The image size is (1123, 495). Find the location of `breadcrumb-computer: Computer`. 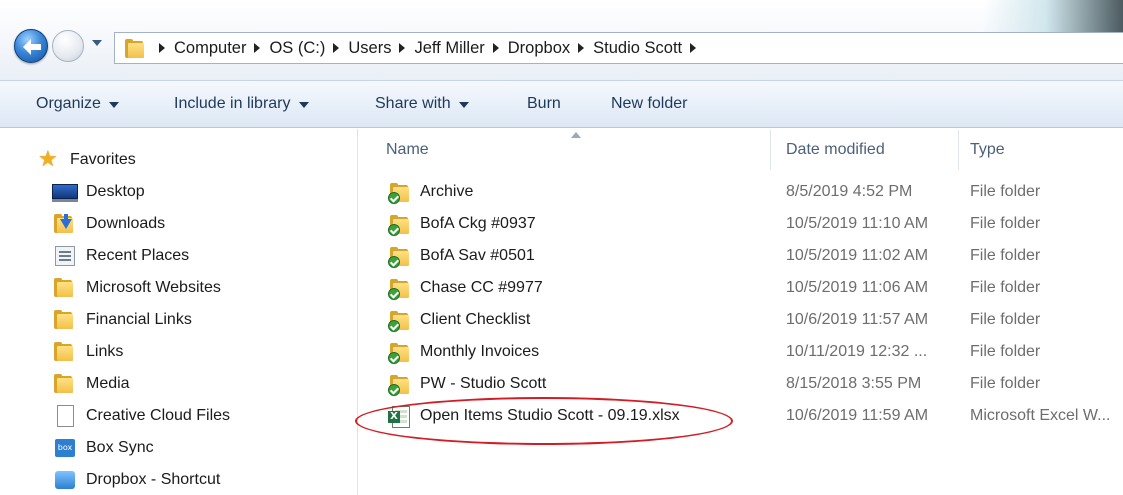

breadcrumb-computer: Computer is located at coordinates (210, 48).